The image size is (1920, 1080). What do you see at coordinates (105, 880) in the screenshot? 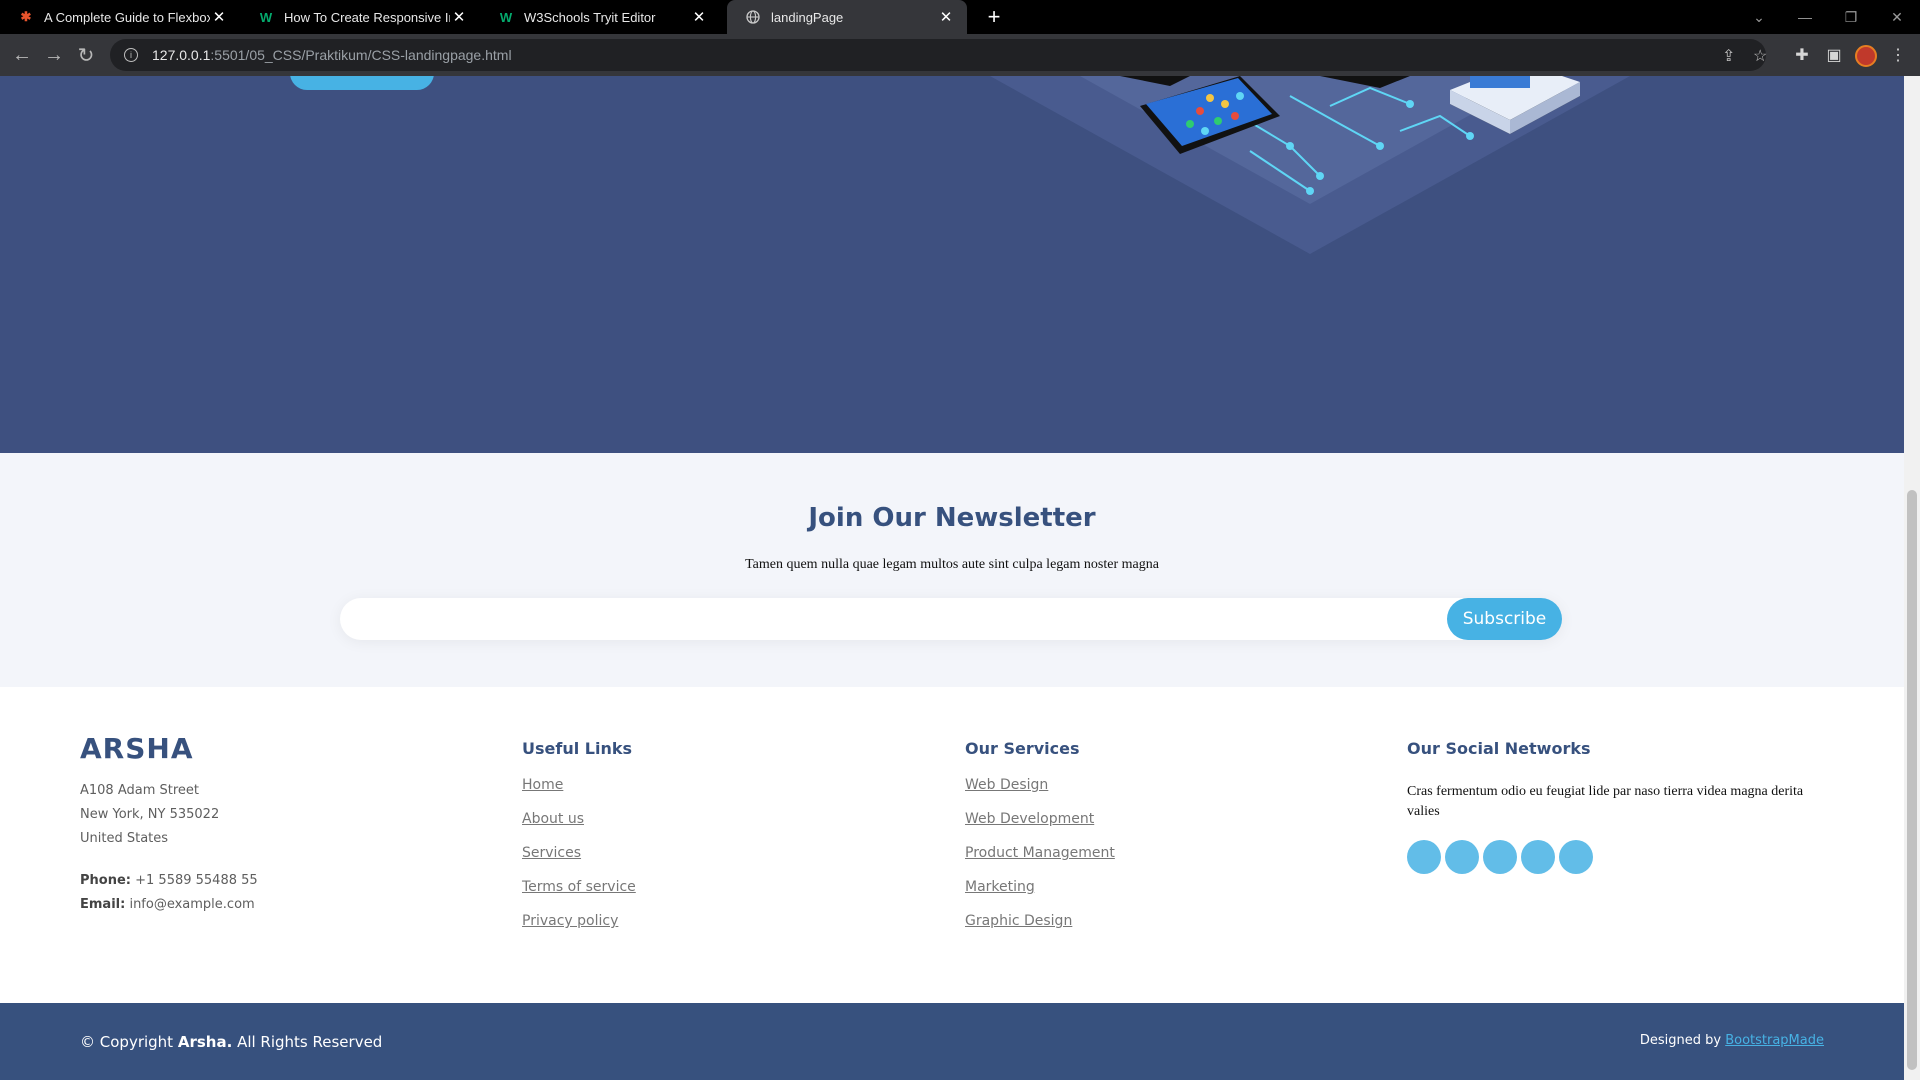
I see `phone-label: Phone:` at bounding box center [105, 880].